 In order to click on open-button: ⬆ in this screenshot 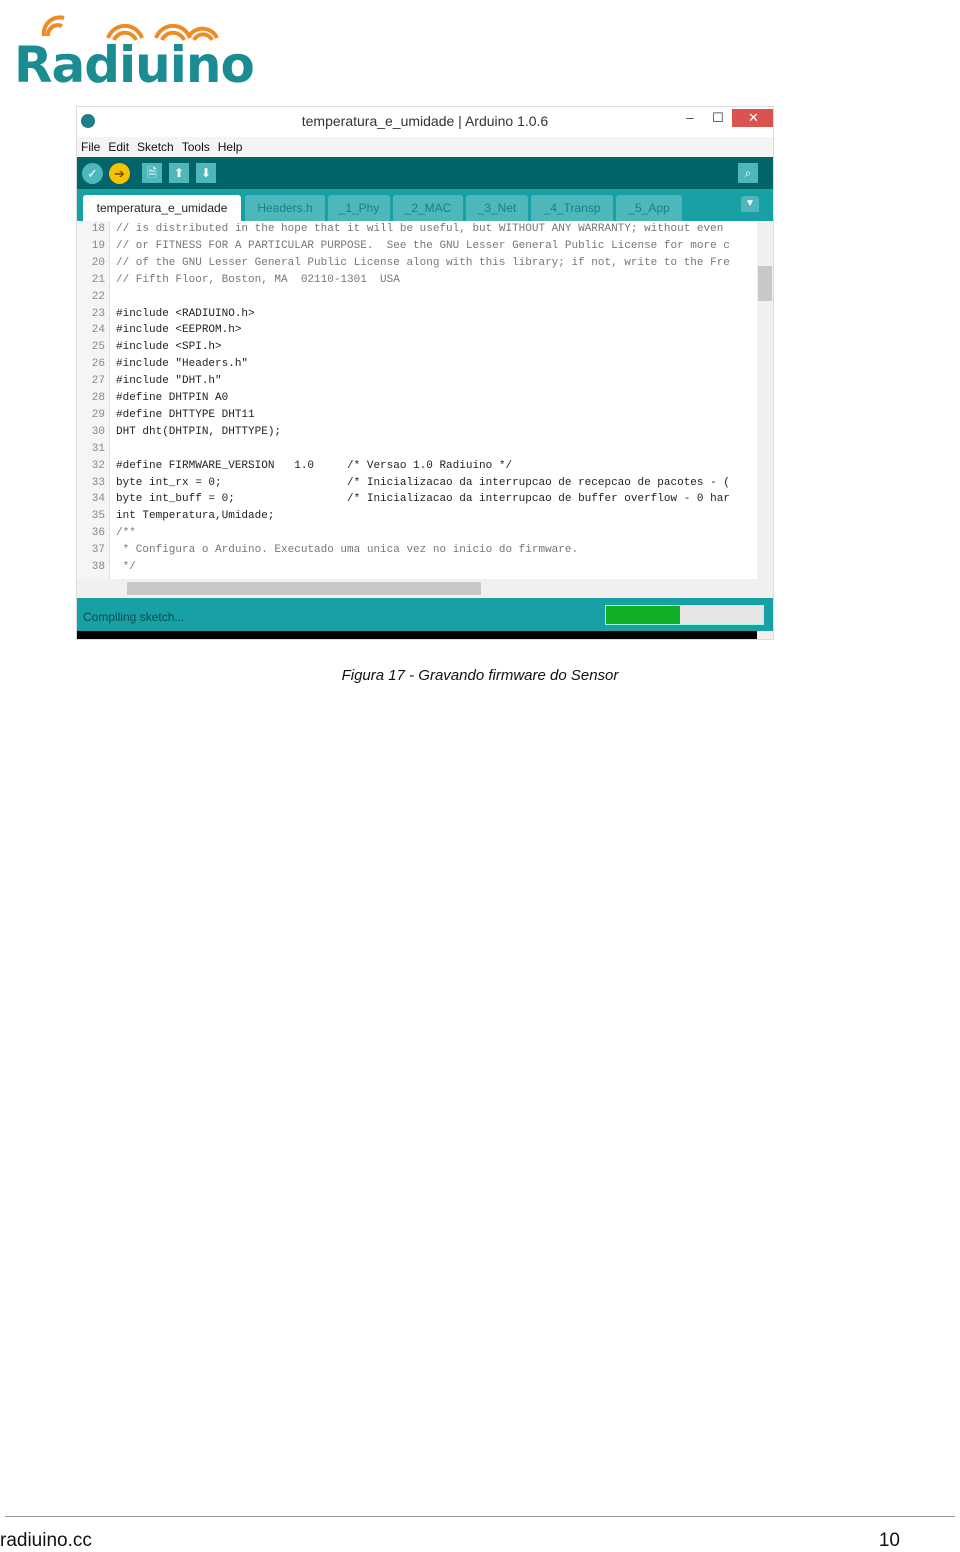, I will do `click(179, 173)`.